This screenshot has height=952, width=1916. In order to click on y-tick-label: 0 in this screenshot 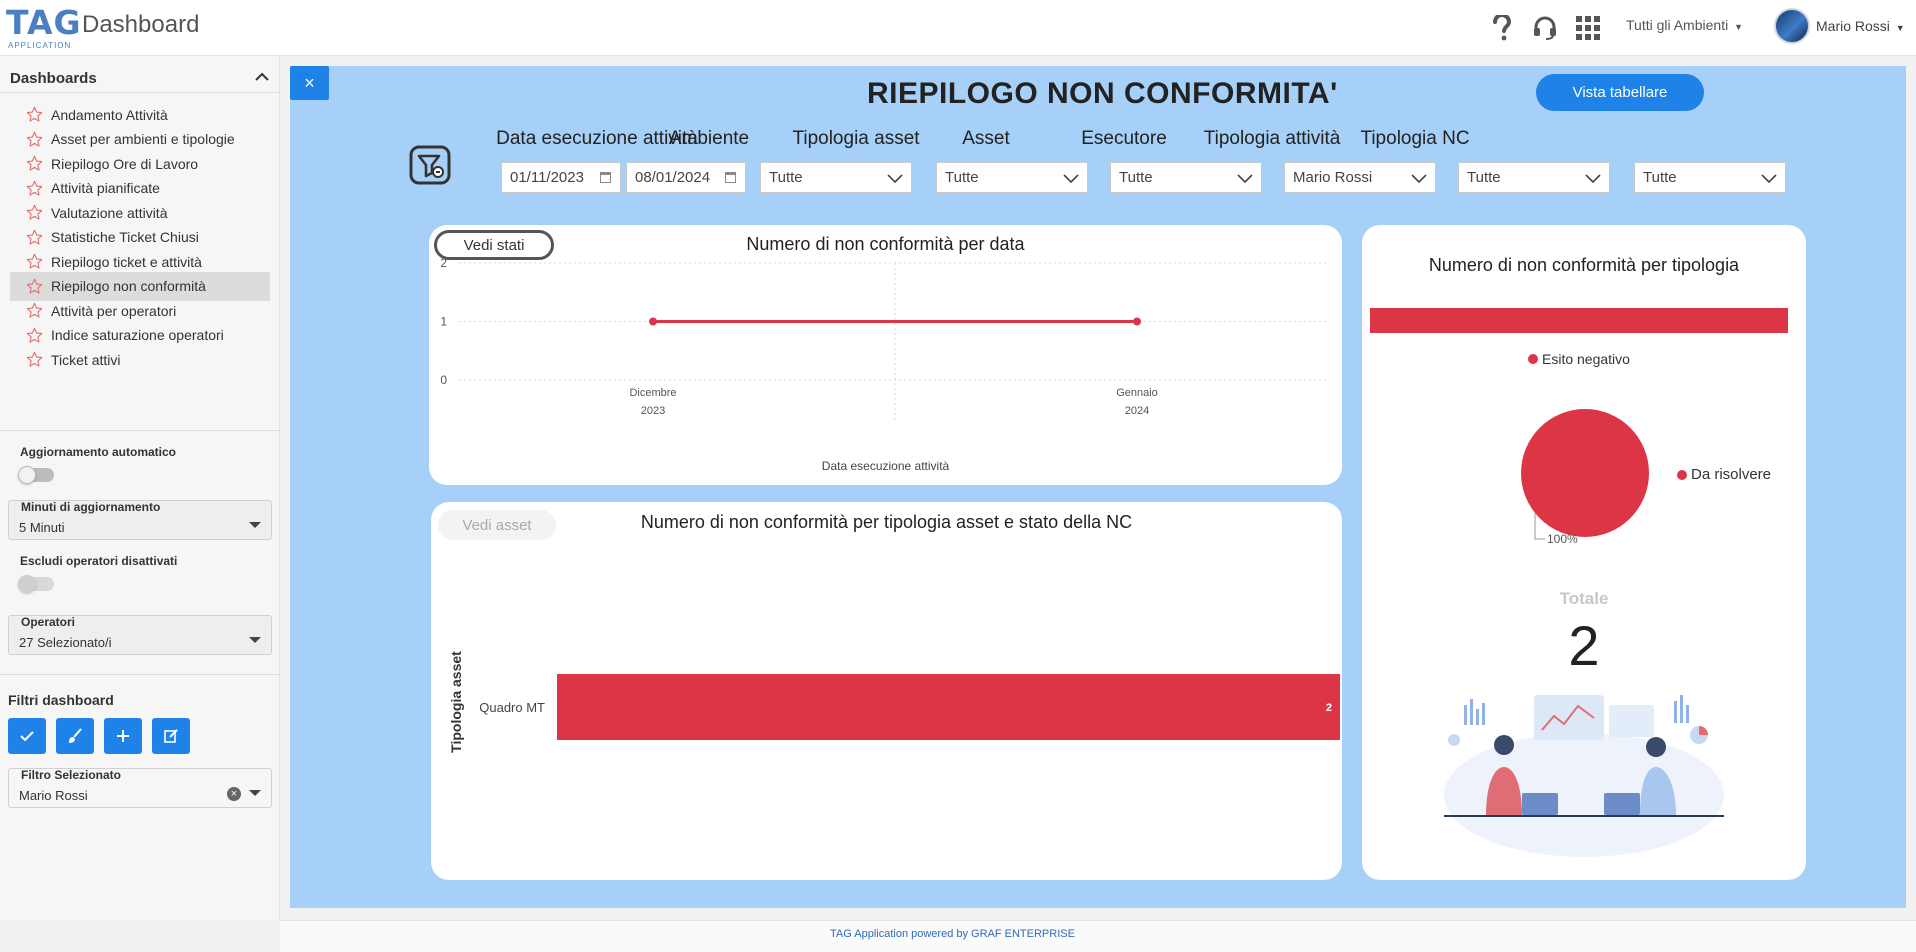, I will do `click(443, 380)`.